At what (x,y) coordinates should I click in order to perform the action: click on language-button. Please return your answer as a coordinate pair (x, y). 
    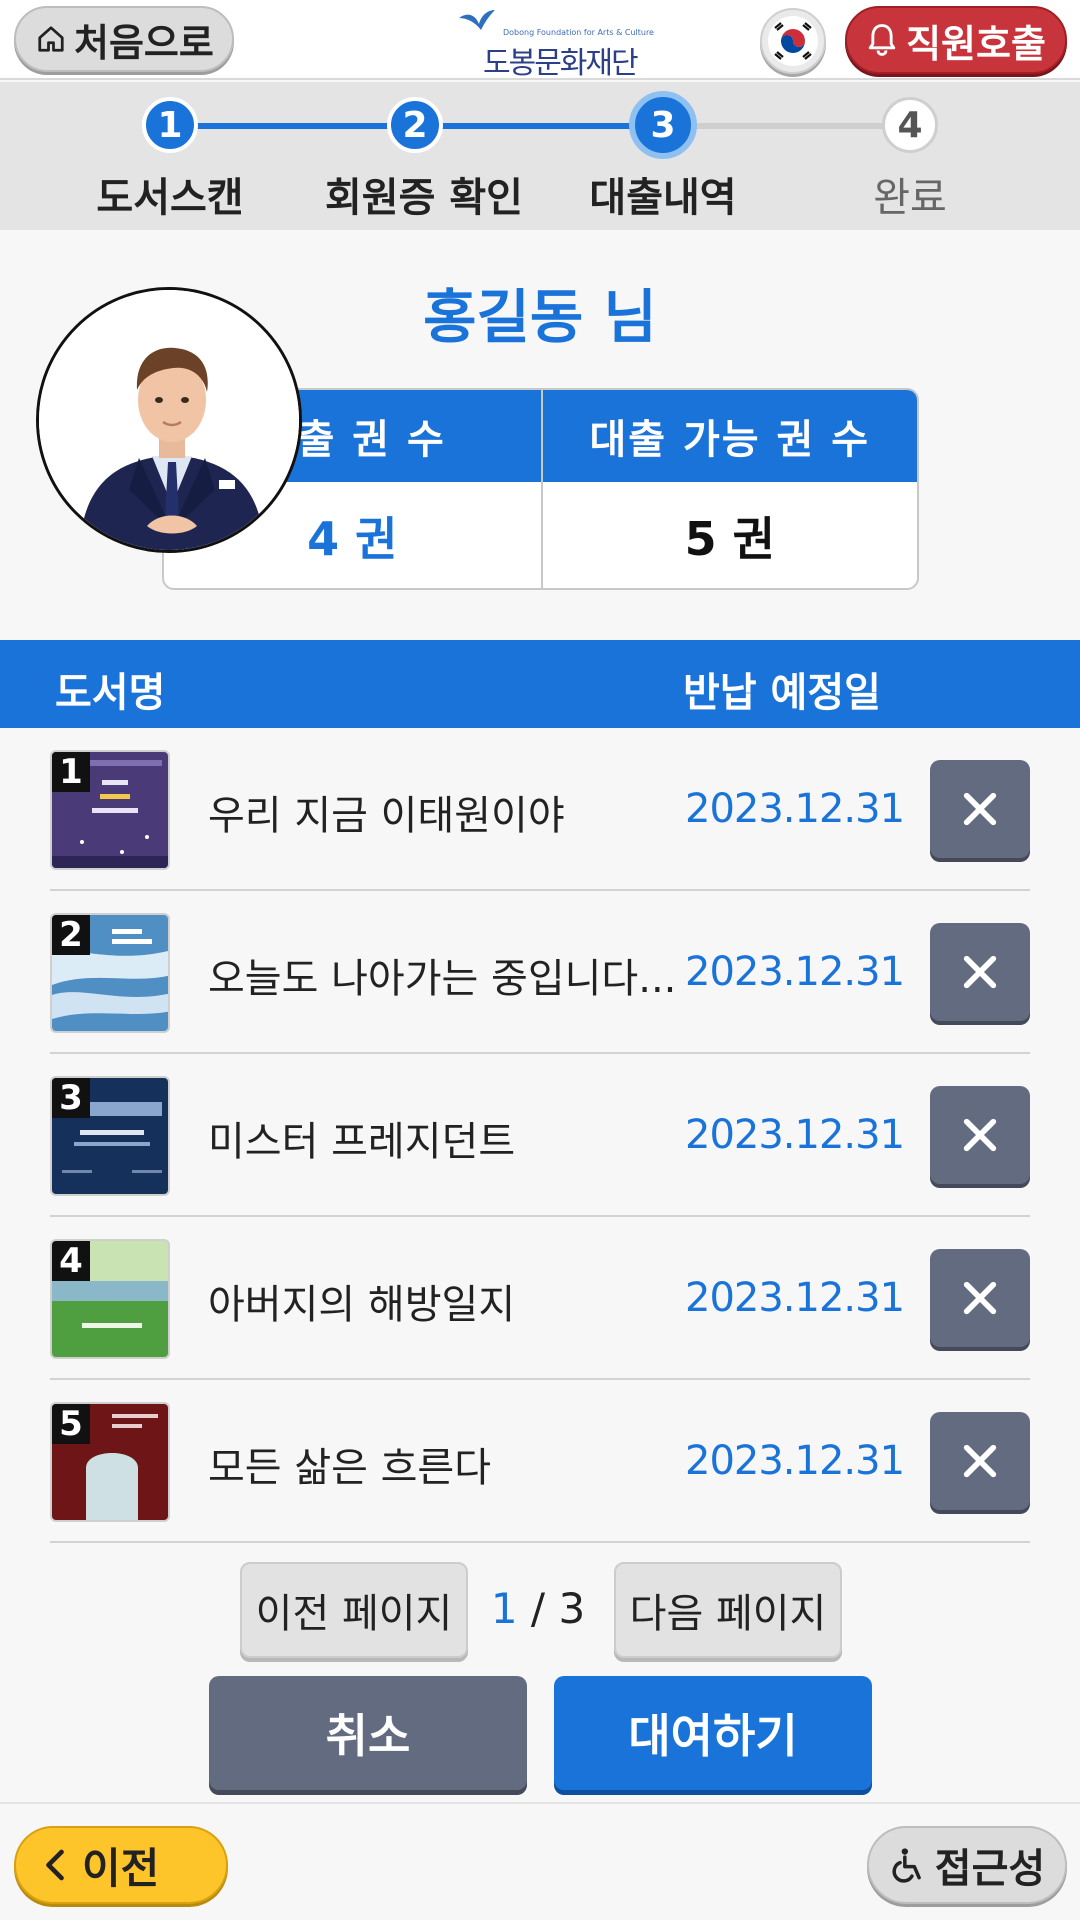
    Looking at the image, I should click on (793, 41).